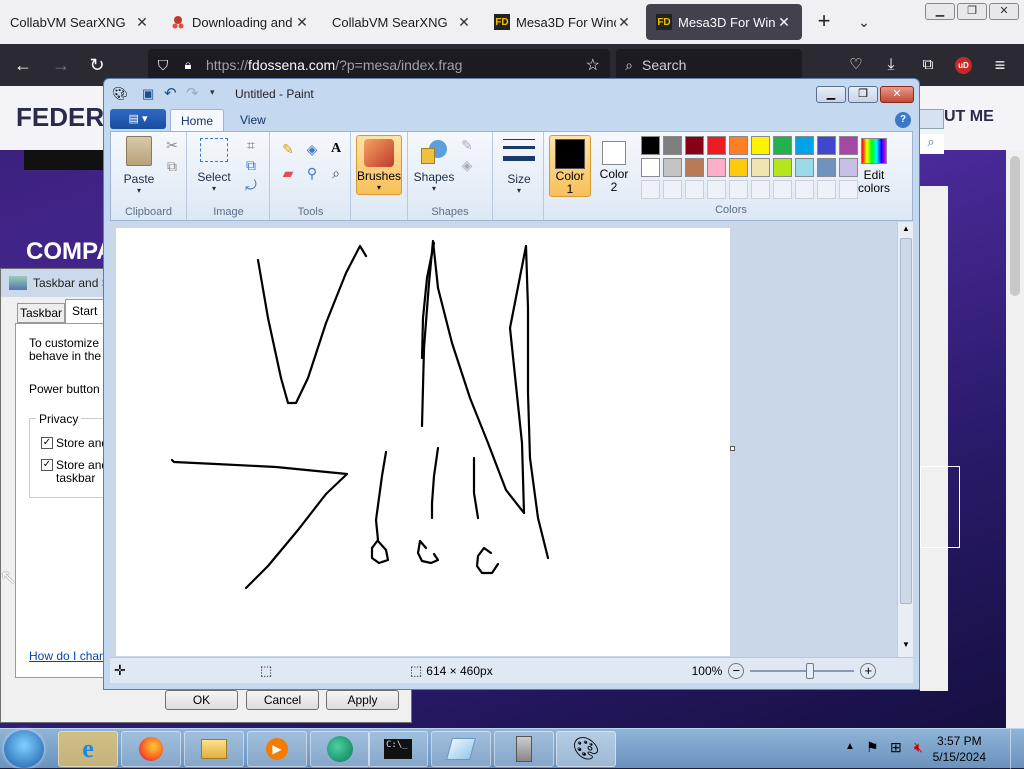 Image resolution: width=1024 pixels, height=769 pixels. Describe the element at coordinates (148, 94) in the screenshot. I see `save-icon: ▣` at that location.